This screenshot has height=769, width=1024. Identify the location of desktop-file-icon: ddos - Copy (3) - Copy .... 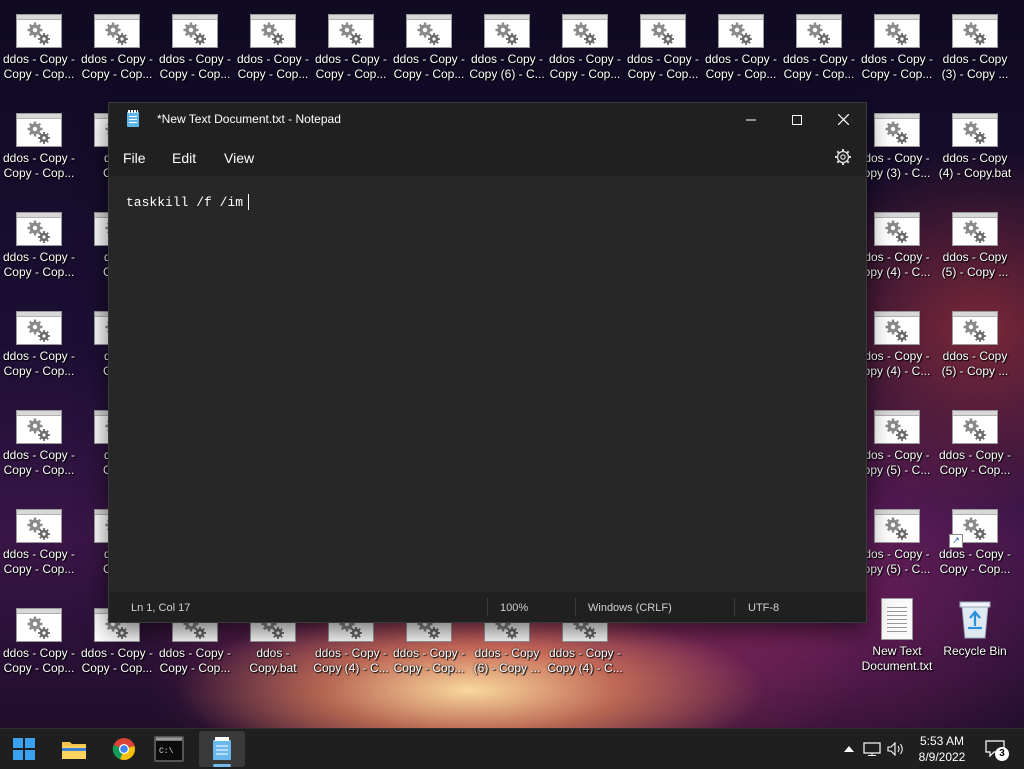
(975, 48).